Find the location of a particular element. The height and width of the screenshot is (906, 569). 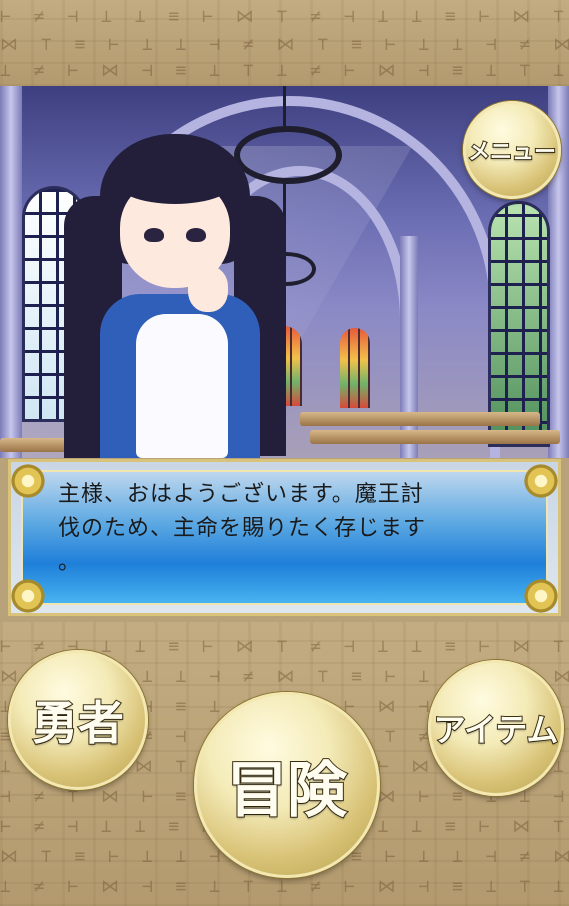

hero-button-label: 勇者 is located at coordinates (78, 723).